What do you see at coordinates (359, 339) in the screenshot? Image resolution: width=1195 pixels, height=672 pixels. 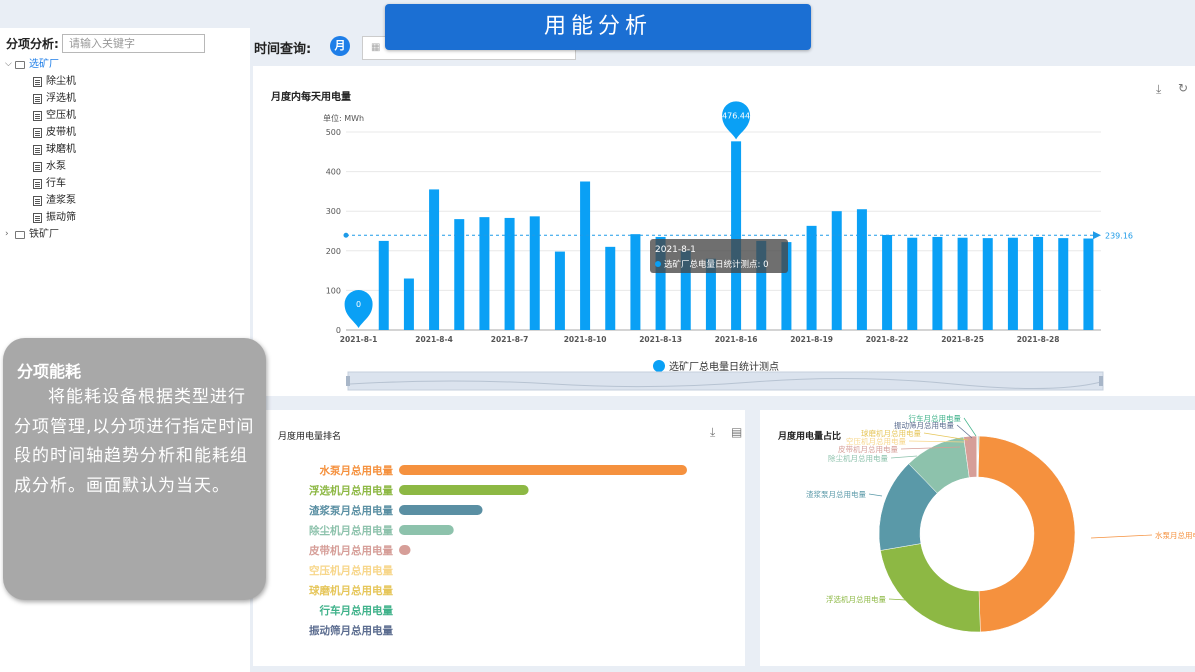 I see `x-tick-label: 2021-8-1` at bounding box center [359, 339].